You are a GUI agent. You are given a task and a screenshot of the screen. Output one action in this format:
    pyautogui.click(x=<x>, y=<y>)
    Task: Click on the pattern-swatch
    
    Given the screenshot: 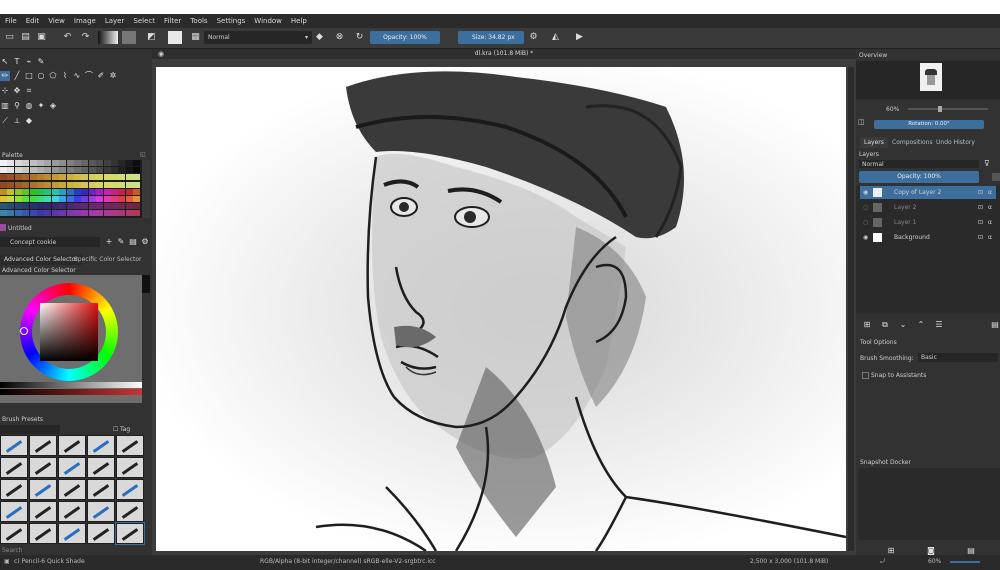 What is the action you would take?
    pyautogui.click(x=129, y=37)
    